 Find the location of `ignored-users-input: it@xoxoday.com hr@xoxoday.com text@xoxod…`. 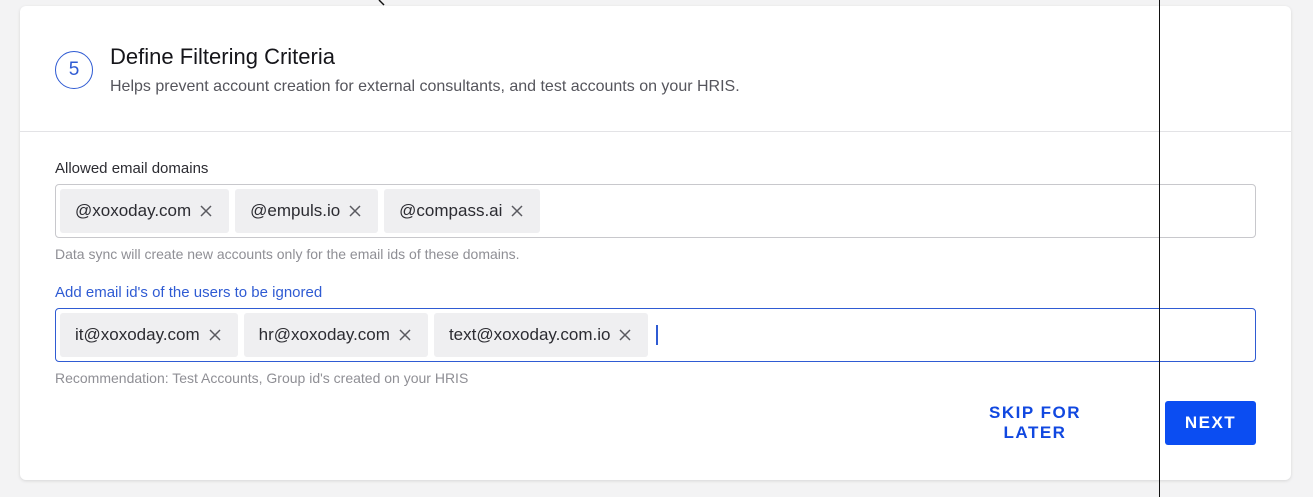

ignored-users-input: it@xoxoday.com hr@xoxoday.com text@xoxod… is located at coordinates (655, 335).